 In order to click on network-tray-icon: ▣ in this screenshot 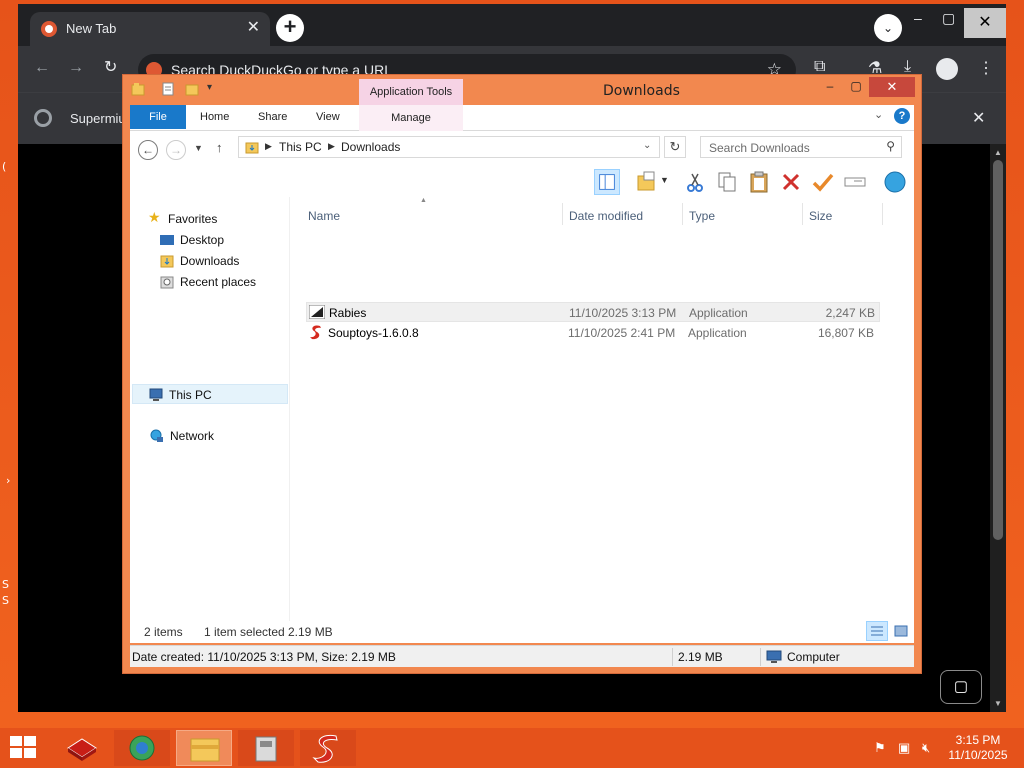, I will do `click(904, 748)`.